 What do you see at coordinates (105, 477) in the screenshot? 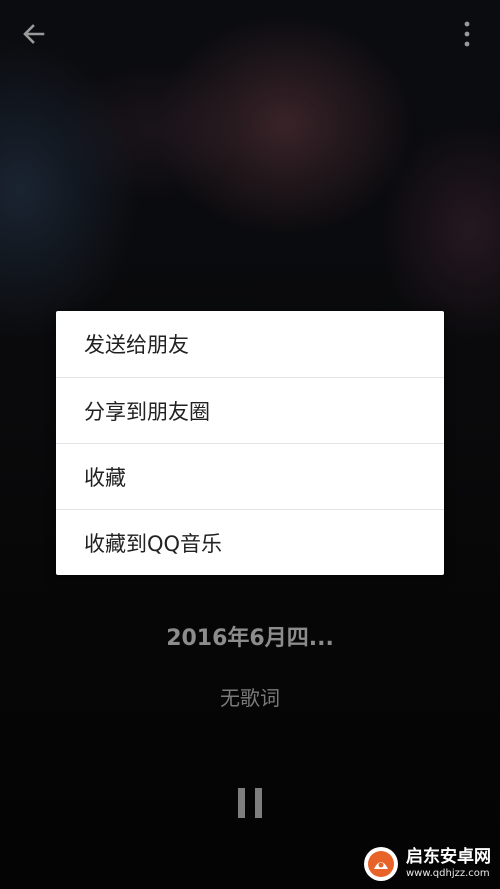
I see `menu-item-label: 收藏` at bounding box center [105, 477].